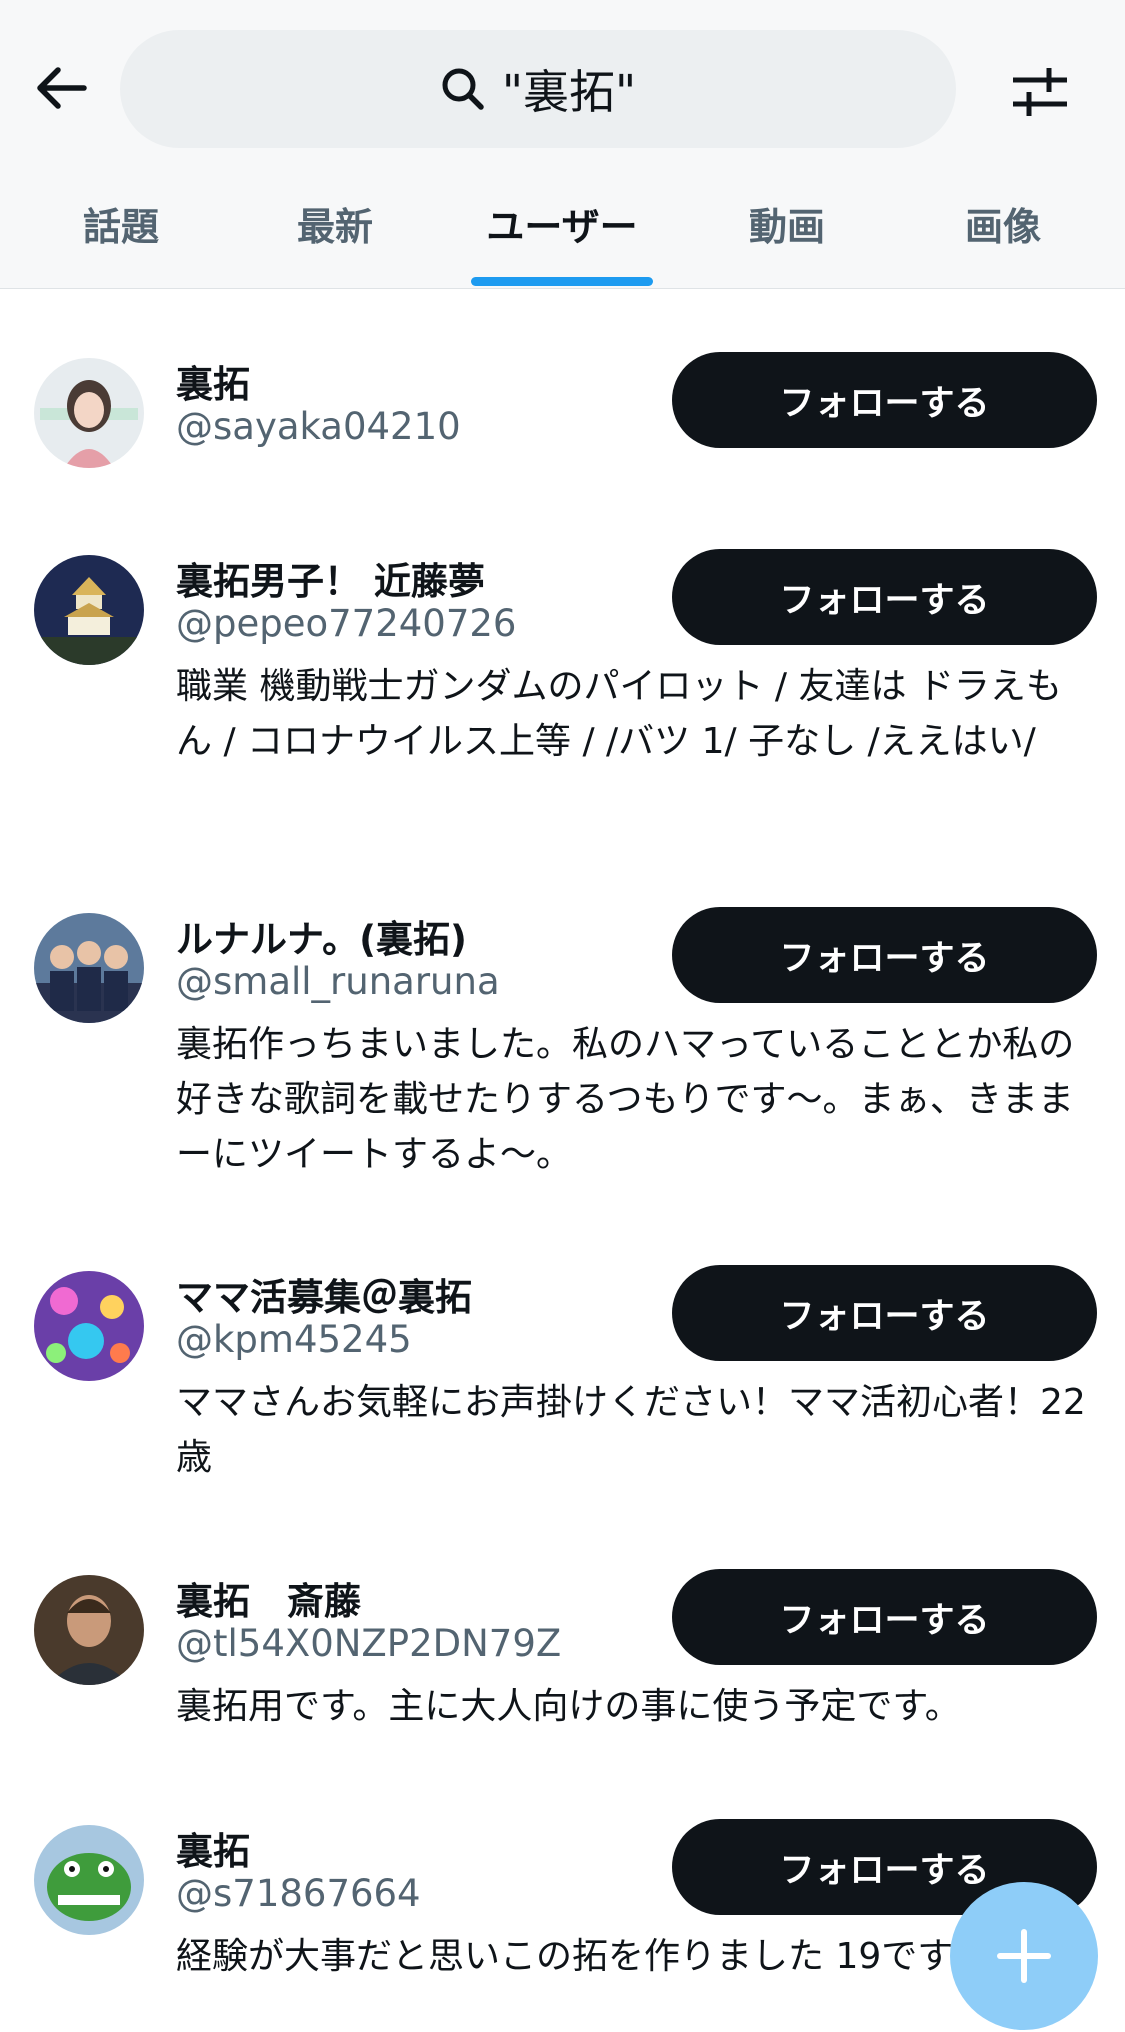 Image resolution: width=1125 pixels, height=2032 pixels. What do you see at coordinates (1003, 223) in the screenshot?
I see `tab-images: 画像` at bounding box center [1003, 223].